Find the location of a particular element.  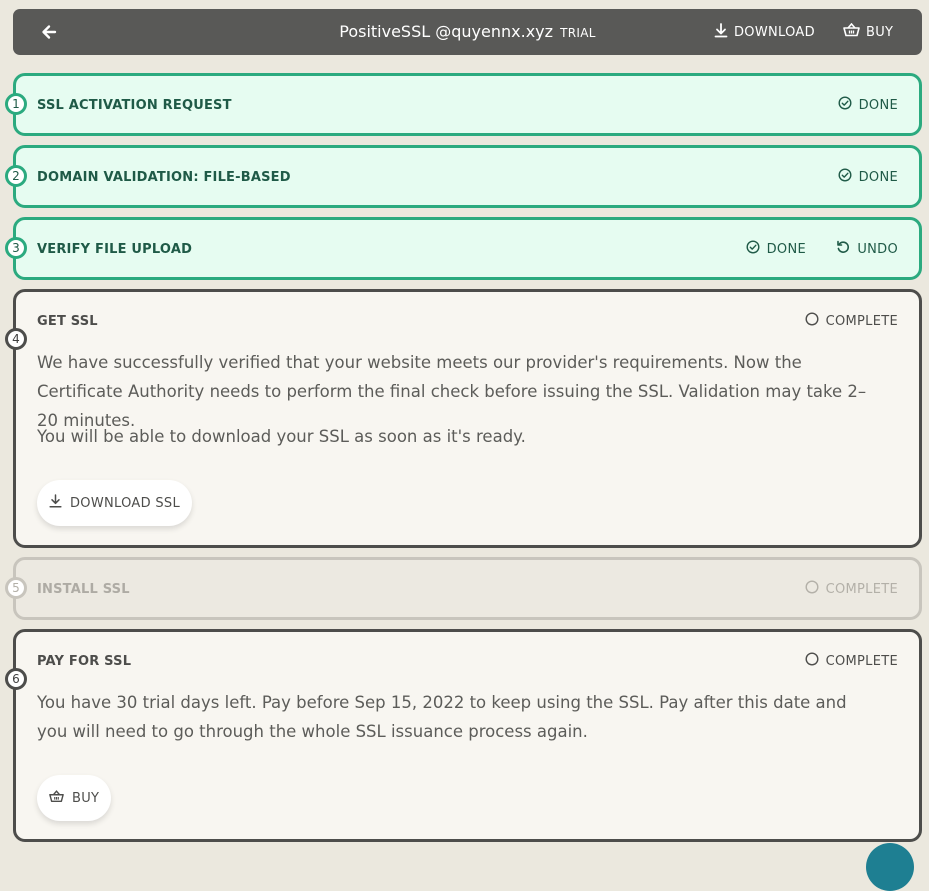

step-title: VERIFY FILE UPLOAD is located at coordinates (115, 249).